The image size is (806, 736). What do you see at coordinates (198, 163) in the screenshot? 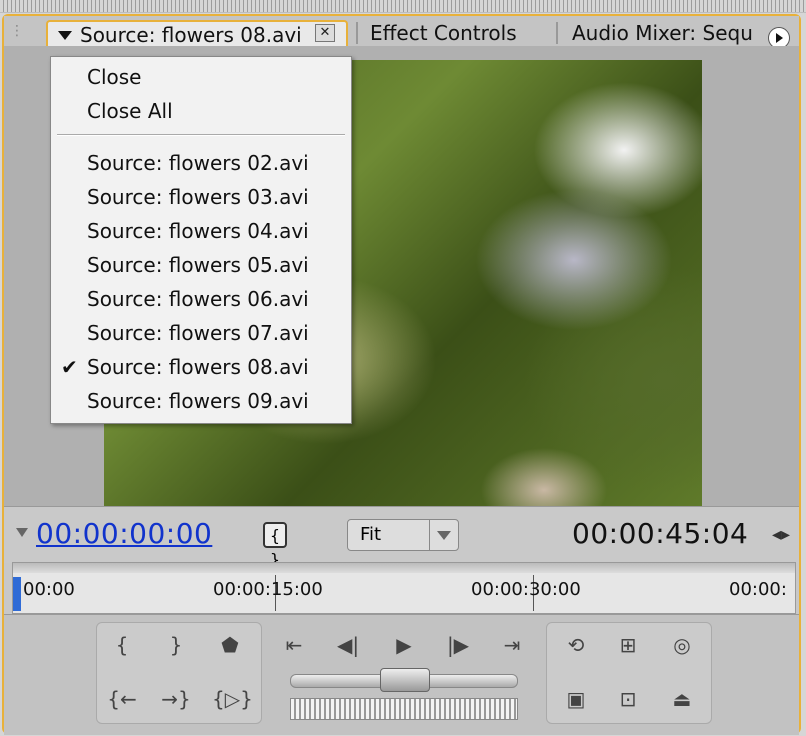
I see `menu-item-source: Source: flowers 02.avi` at bounding box center [198, 163].